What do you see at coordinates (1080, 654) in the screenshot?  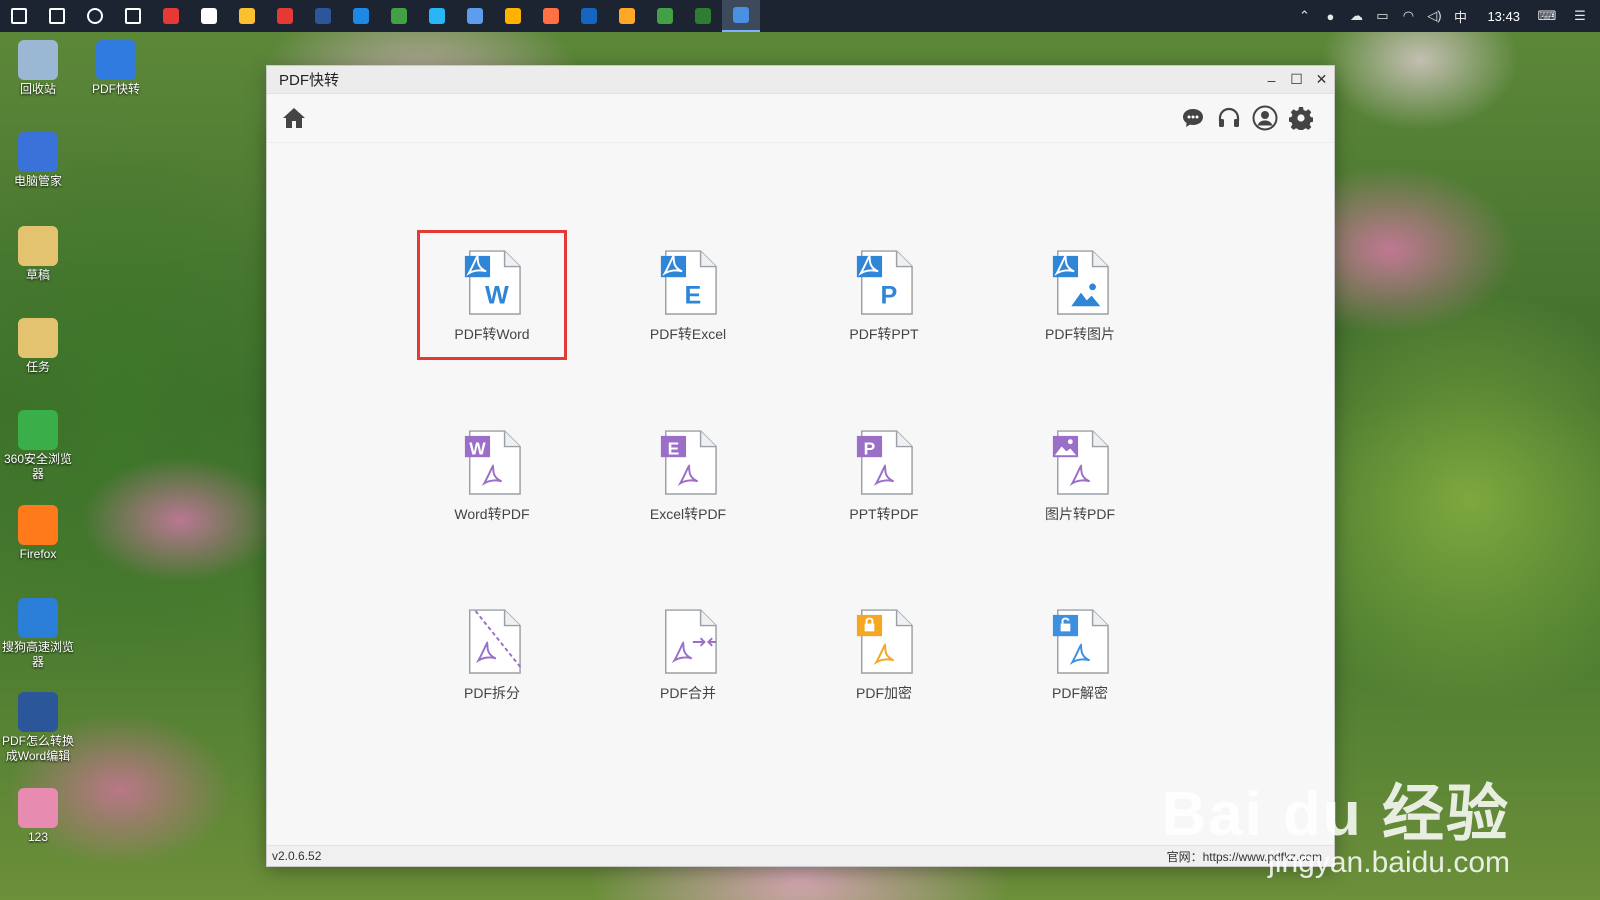 I see `tool-tile: PDF解密` at bounding box center [1080, 654].